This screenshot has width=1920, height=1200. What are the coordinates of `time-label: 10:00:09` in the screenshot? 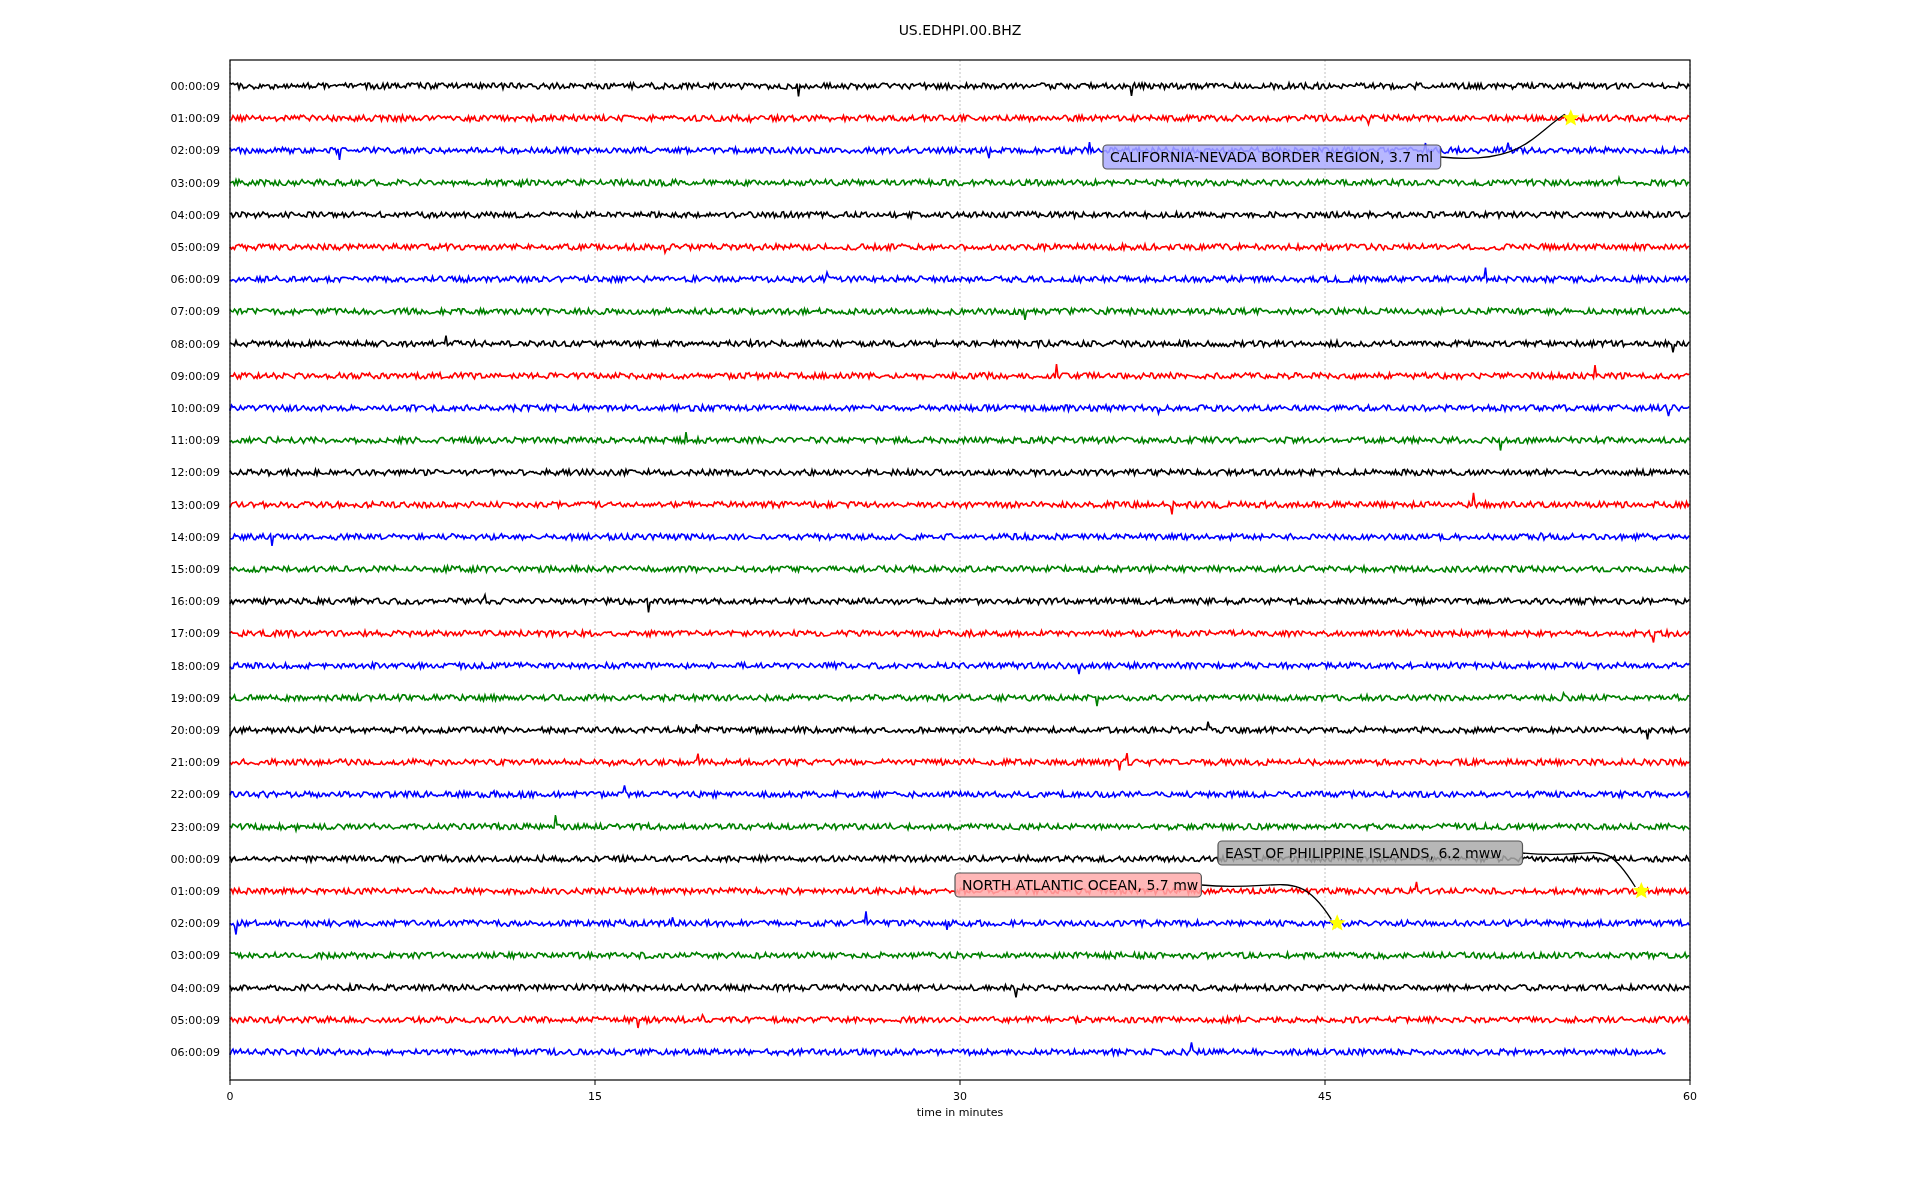 It's located at (195, 408).